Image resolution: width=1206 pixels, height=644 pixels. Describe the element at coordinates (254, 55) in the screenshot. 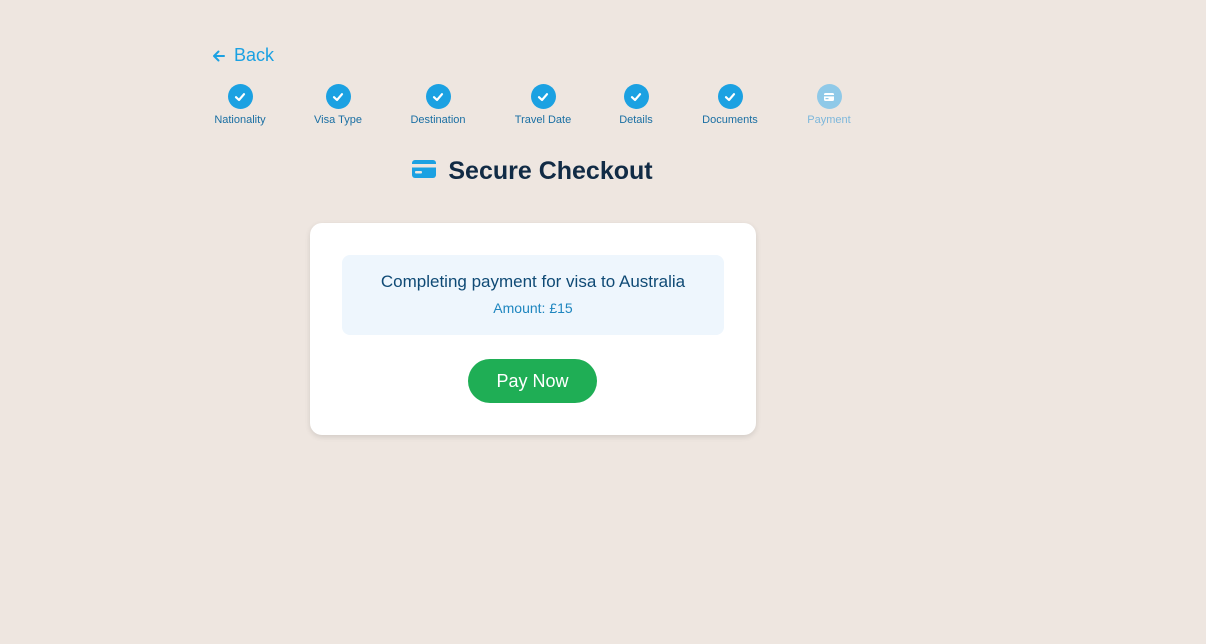

I see `back-label: Back` at that location.